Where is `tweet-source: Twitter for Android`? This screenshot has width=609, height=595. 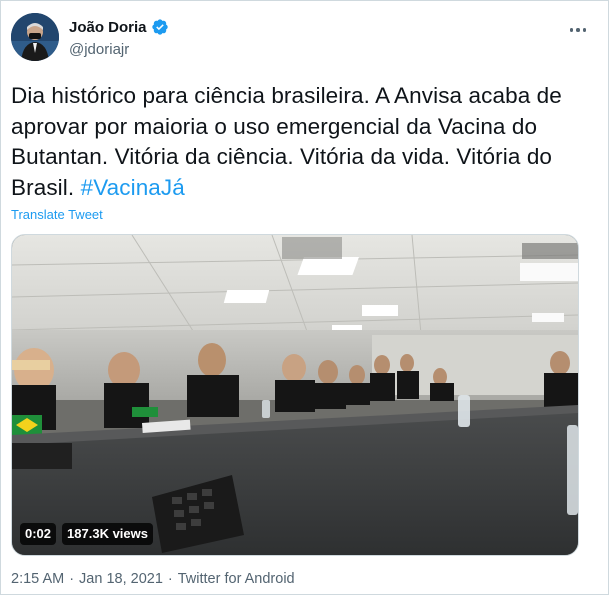
tweet-source: Twitter for Android is located at coordinates (236, 579).